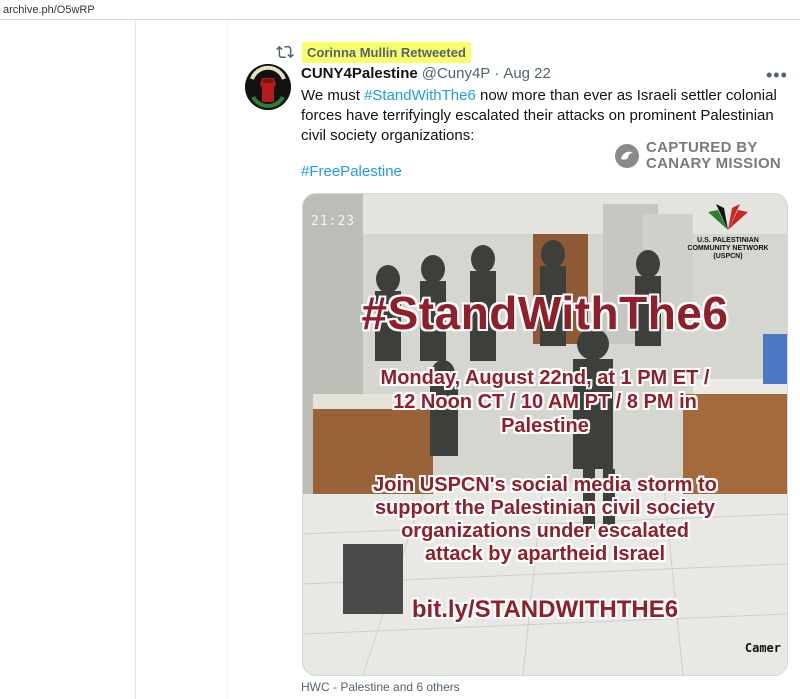  I want to click on camera-timestamp: 21:23, so click(333, 221).